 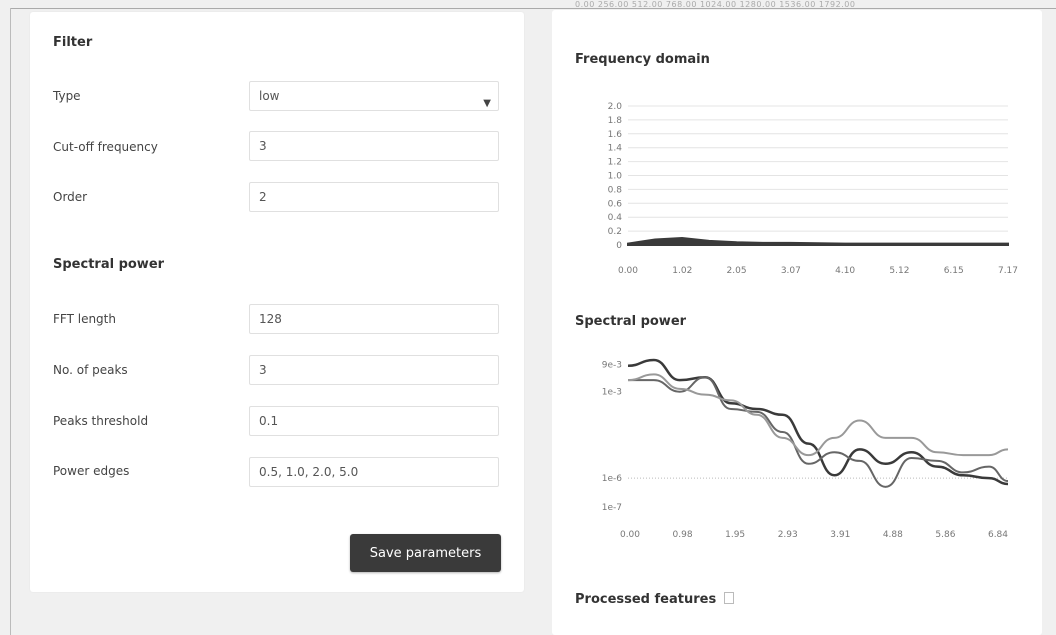 I want to click on x-tick-label: 3.07, so click(x=791, y=271).